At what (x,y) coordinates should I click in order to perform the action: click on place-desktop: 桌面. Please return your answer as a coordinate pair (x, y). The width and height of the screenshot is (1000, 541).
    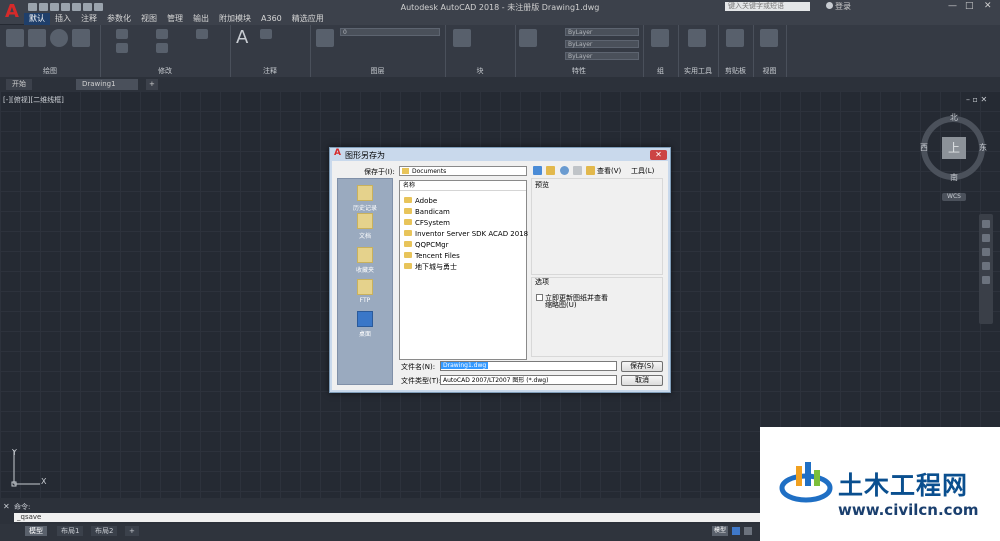
    Looking at the image, I should click on (365, 324).